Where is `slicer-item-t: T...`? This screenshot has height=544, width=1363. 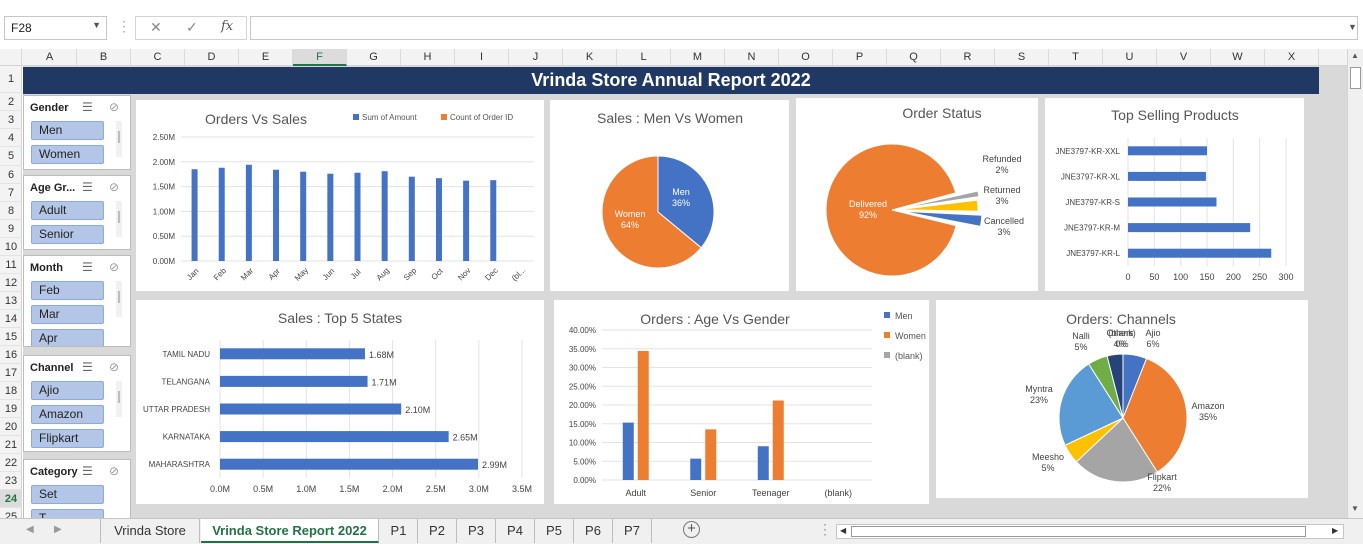
slicer-item-t: T... is located at coordinates (67, 513).